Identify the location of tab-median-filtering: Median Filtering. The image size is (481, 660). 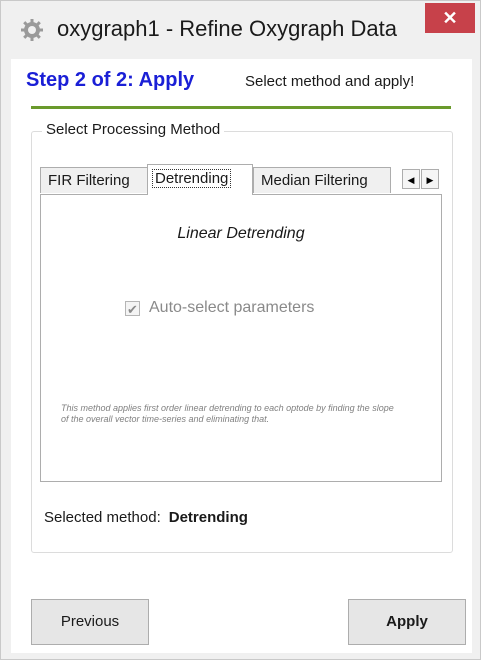
(322, 180).